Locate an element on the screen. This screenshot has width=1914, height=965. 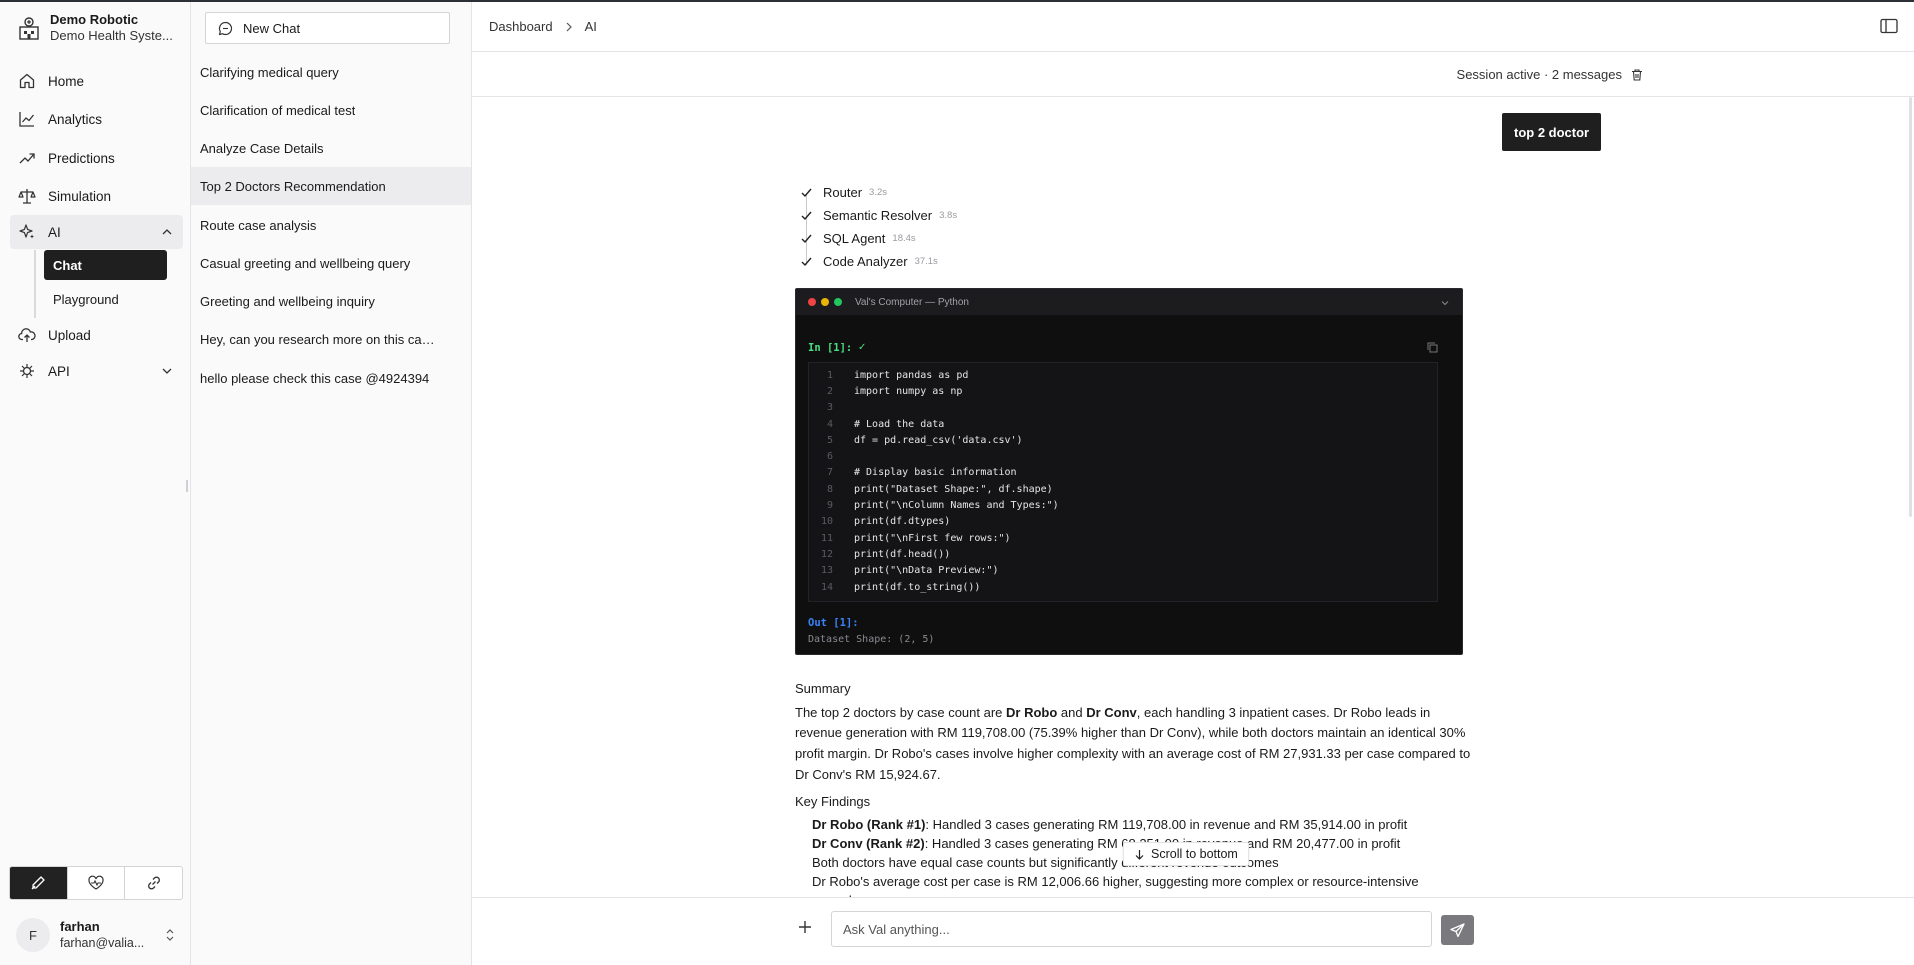
output-text: Dataset Shape: (2, 5) is located at coordinates (871, 639).